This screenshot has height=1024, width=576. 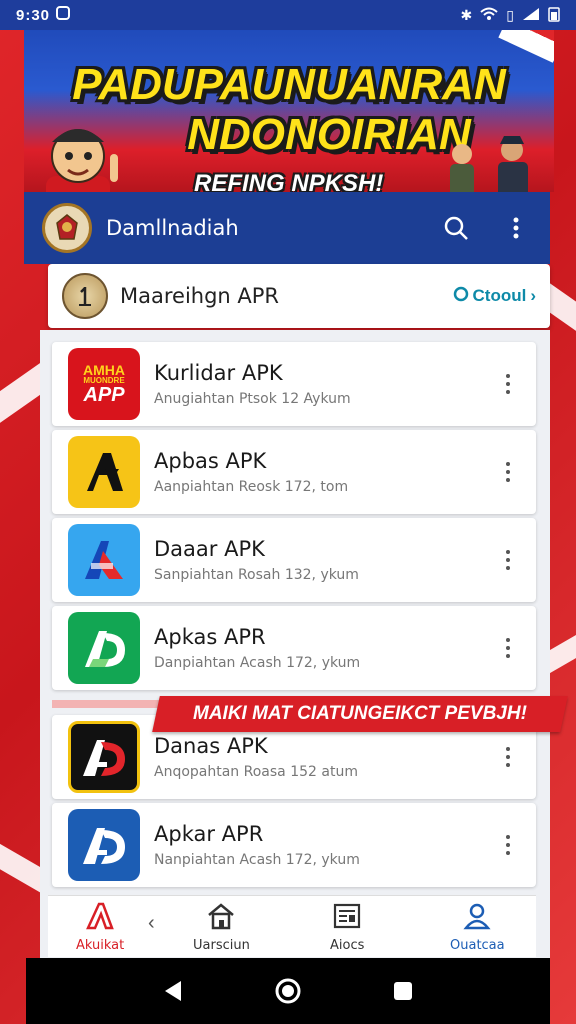 I want to click on ribbon-band: MAIKI MAT CIATUNGEIKCT PEVBJH!, so click(x=360, y=714).